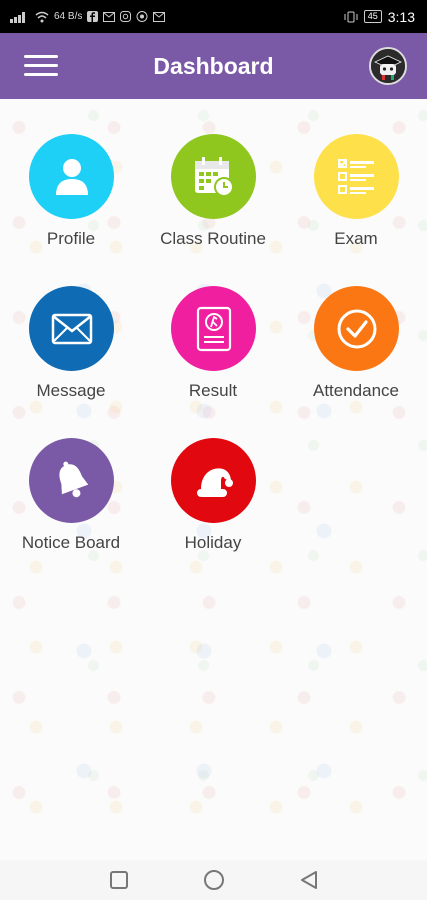 The image size is (427, 900). I want to click on recent-apps-icon, so click(119, 880).